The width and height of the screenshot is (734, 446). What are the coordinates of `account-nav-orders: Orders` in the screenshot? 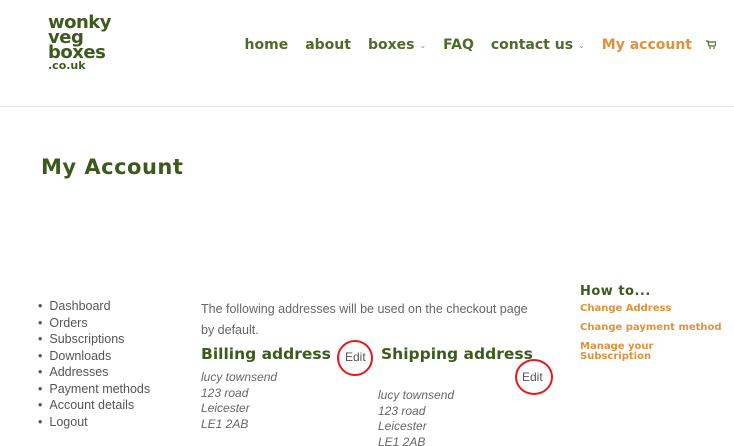 It's located at (94, 323).